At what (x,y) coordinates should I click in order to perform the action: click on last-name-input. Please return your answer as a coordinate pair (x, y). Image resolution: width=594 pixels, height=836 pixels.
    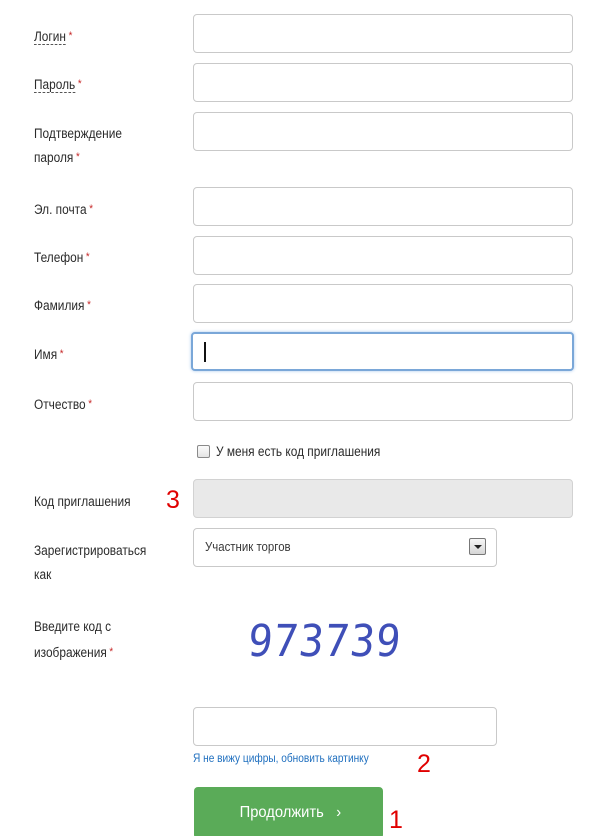
    Looking at the image, I should click on (383, 303).